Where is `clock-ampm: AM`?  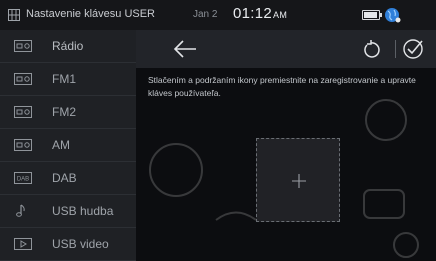
clock-ampm: AM is located at coordinates (280, 15).